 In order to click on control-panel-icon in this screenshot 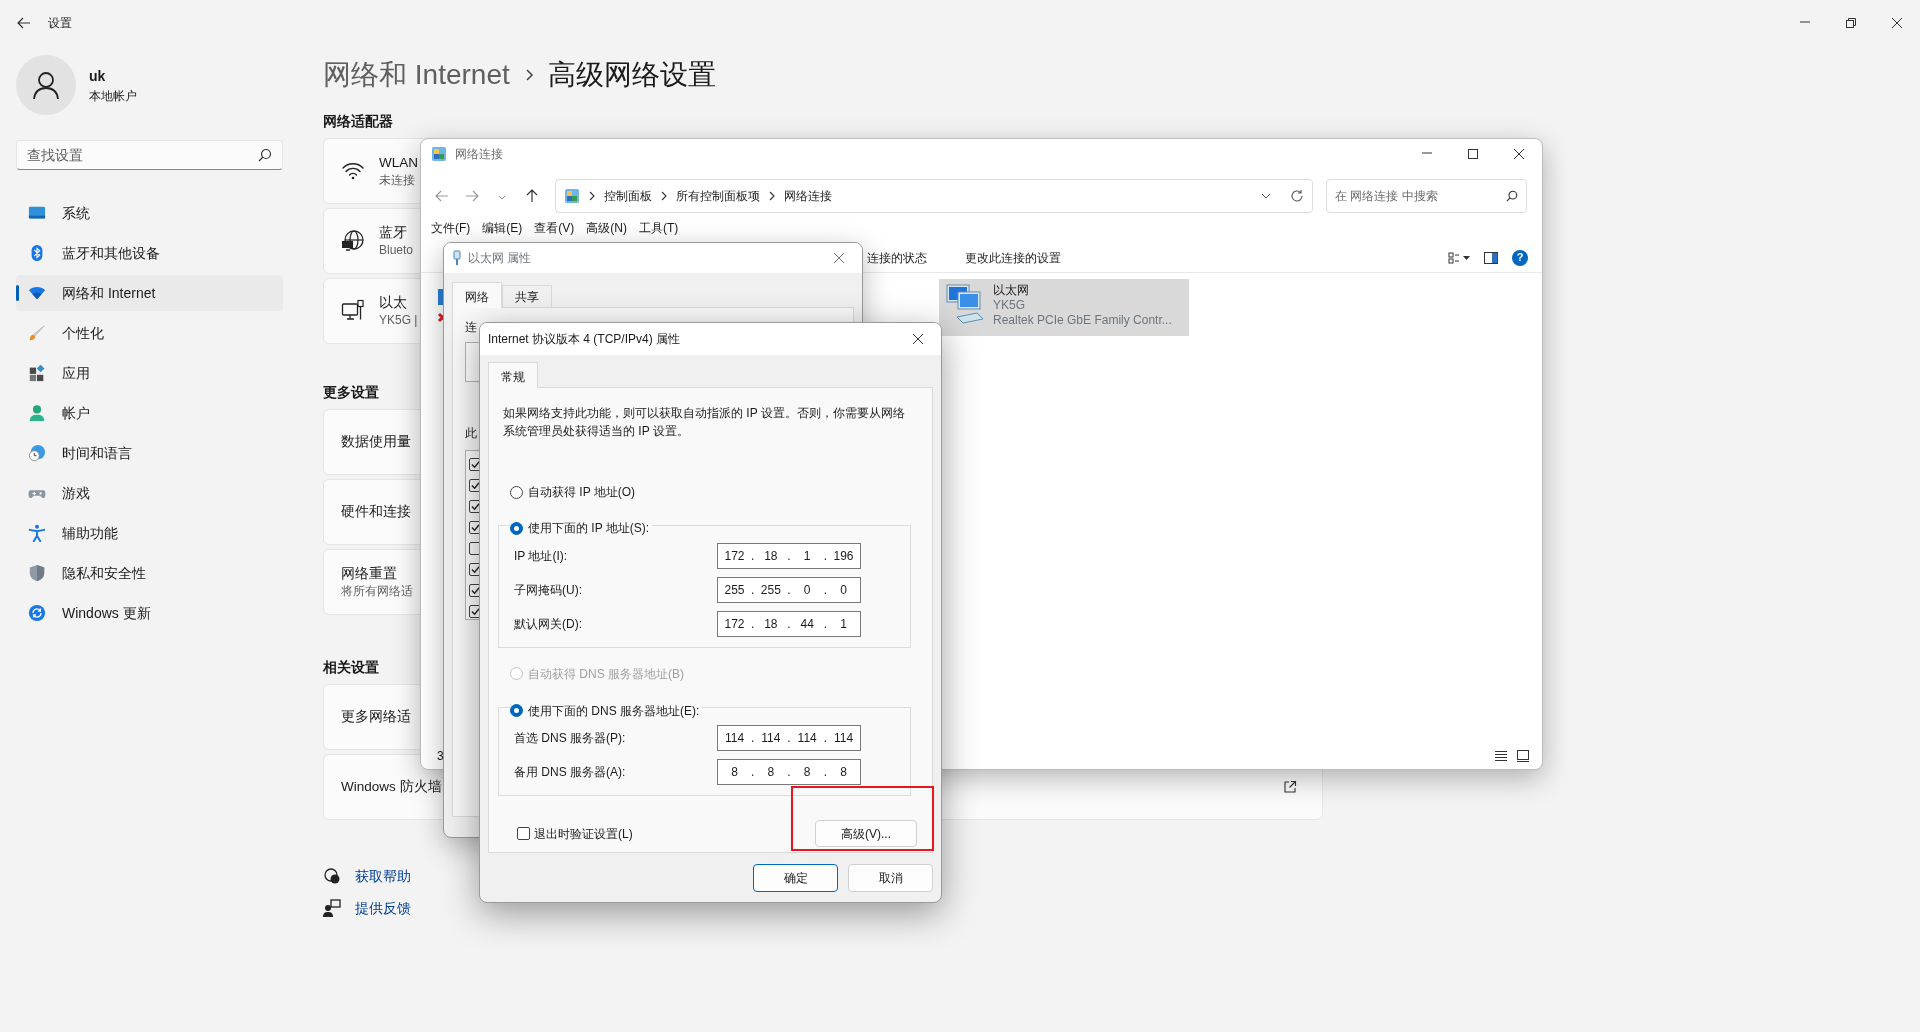, I will do `click(572, 196)`.